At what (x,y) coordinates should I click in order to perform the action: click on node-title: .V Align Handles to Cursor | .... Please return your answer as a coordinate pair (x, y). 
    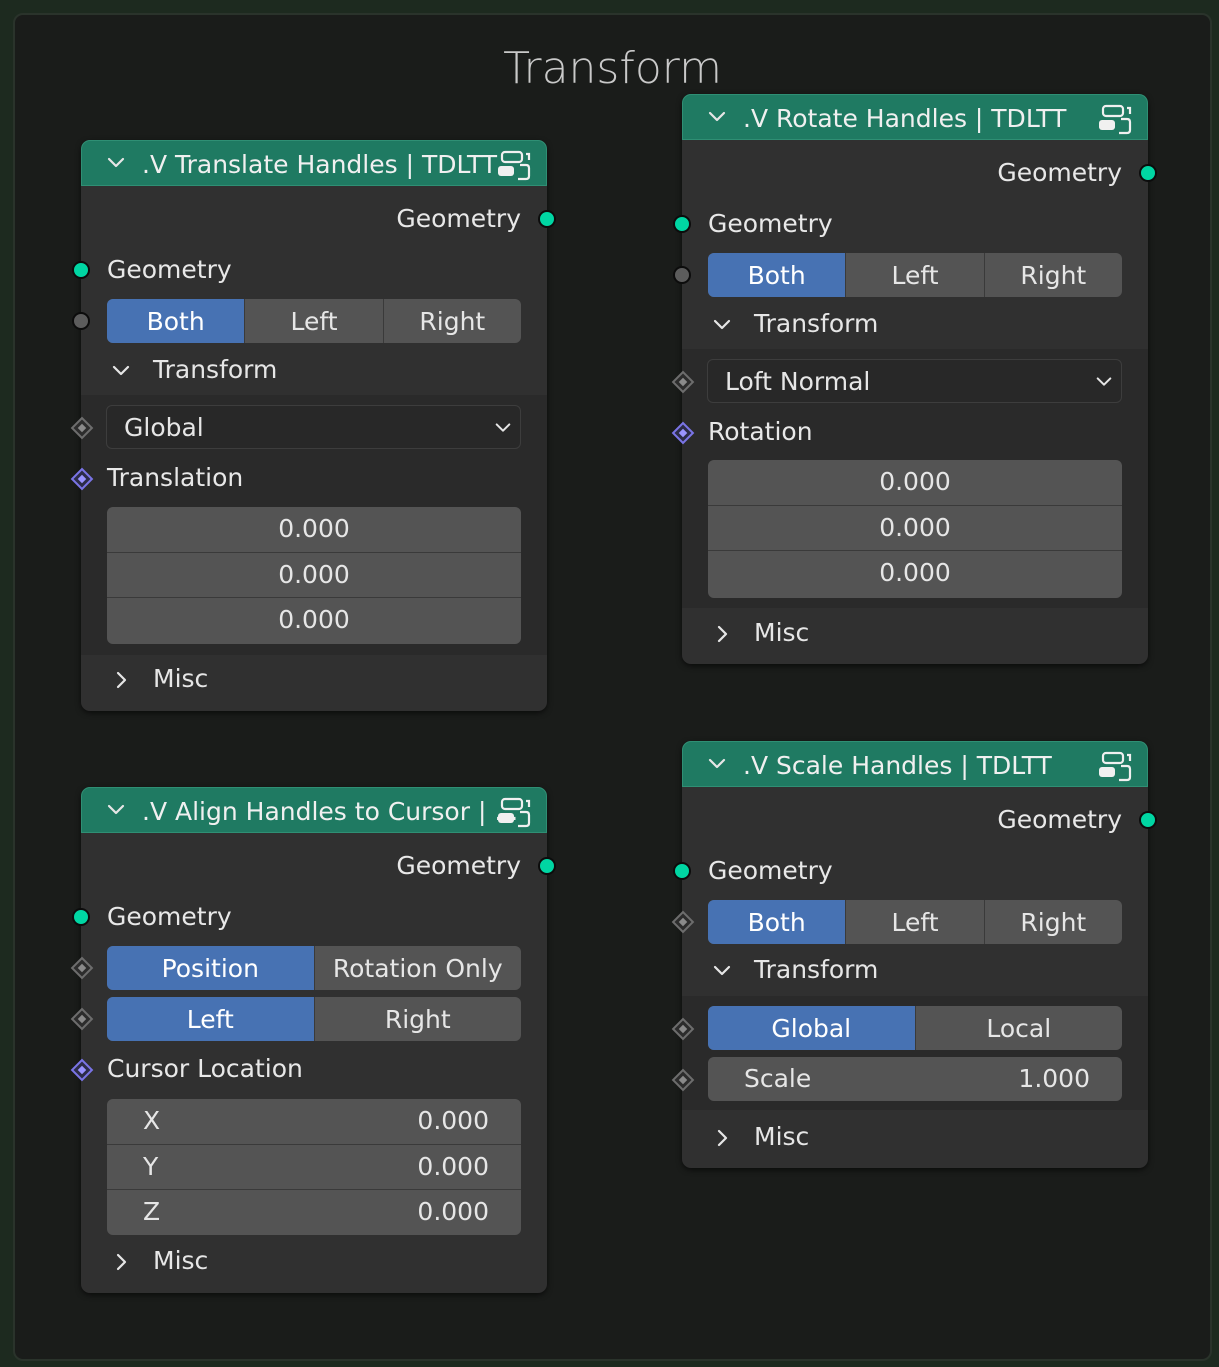
    Looking at the image, I should click on (330, 811).